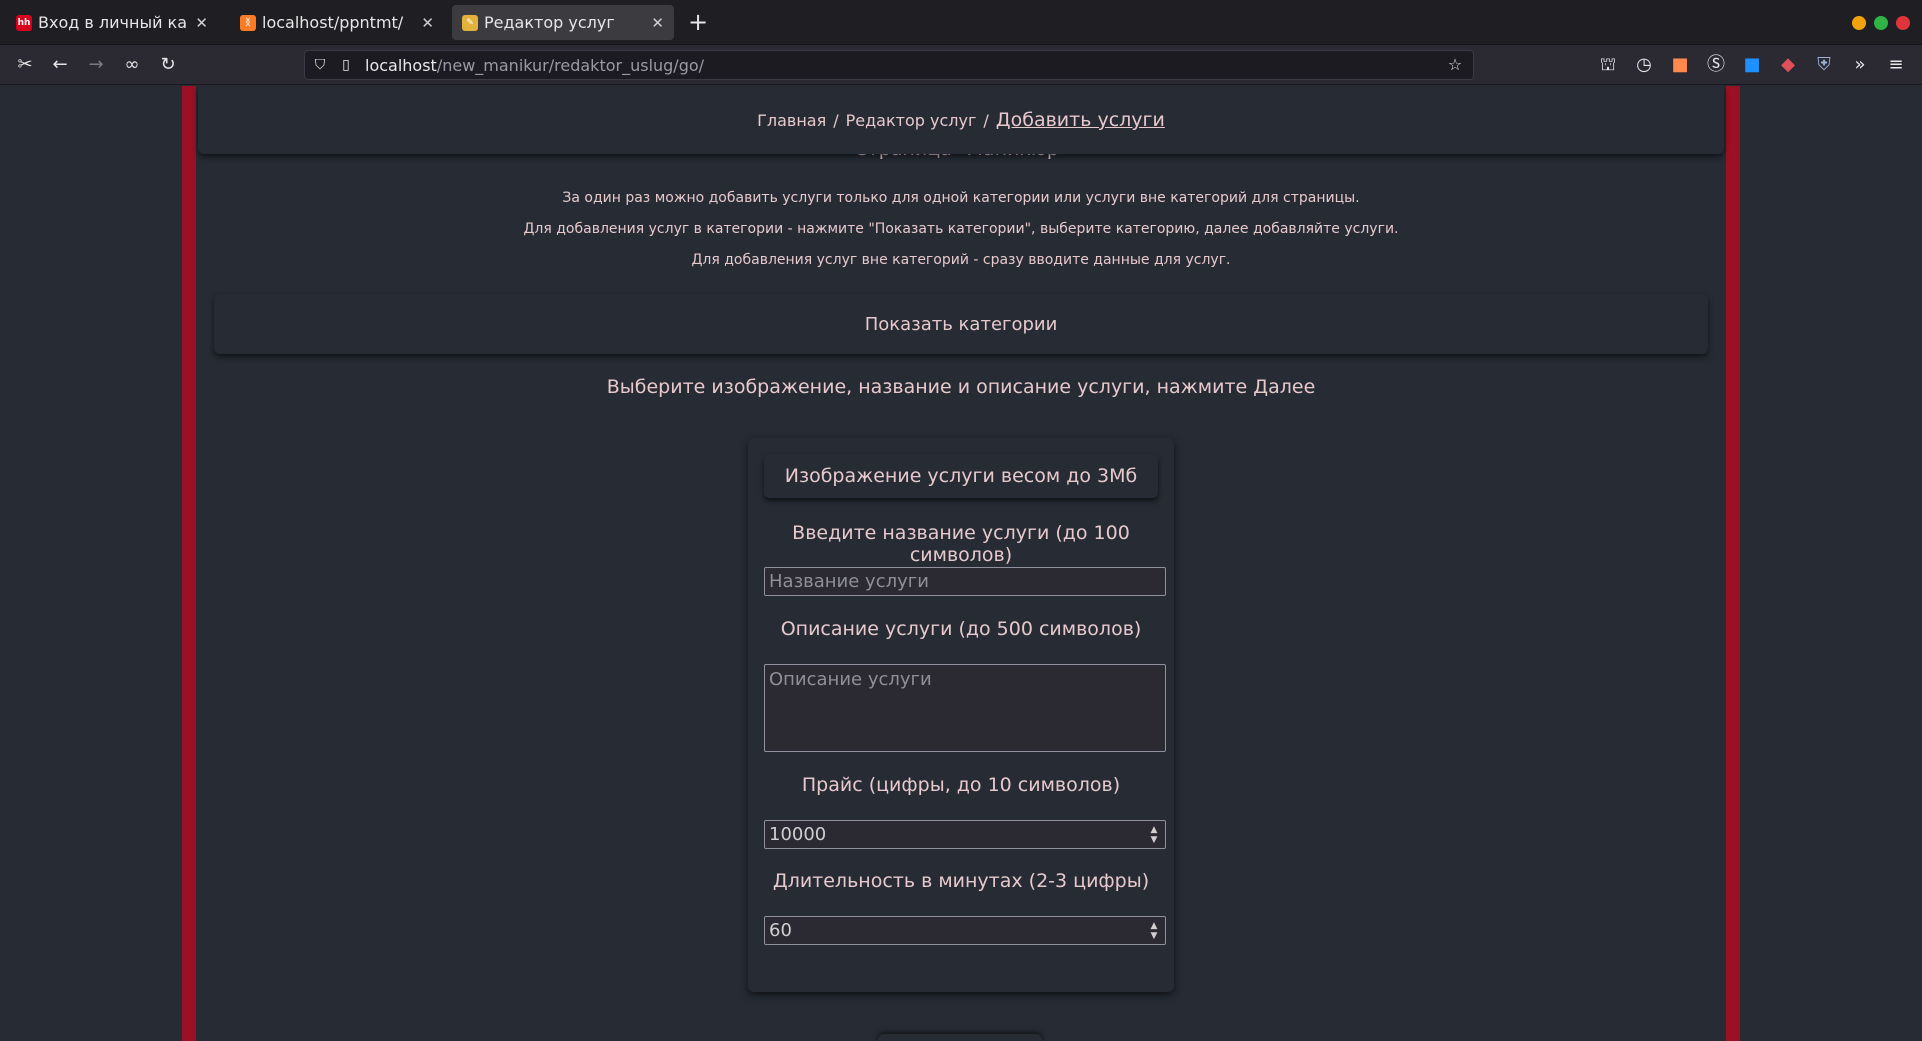 The height and width of the screenshot is (1041, 1922). I want to click on duration-value: 60, so click(780, 930).